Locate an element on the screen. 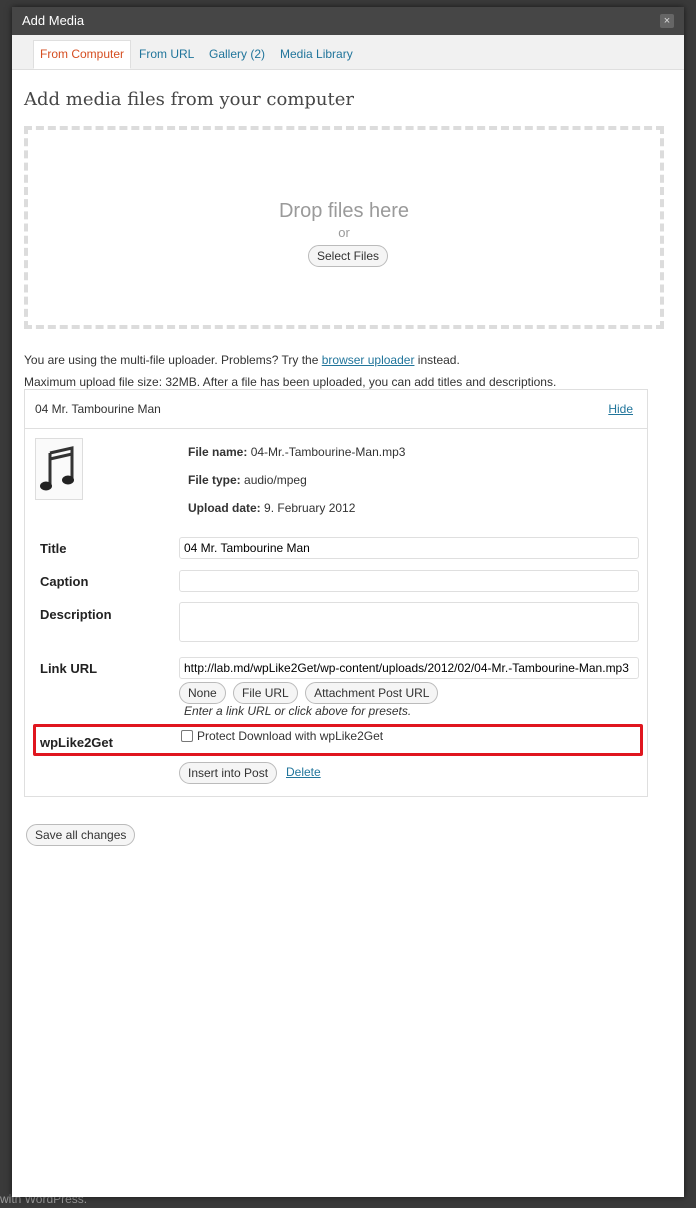 This screenshot has height=1208, width=696. preset-attachment-post-url-button: Attachment Post URL is located at coordinates (372, 693).